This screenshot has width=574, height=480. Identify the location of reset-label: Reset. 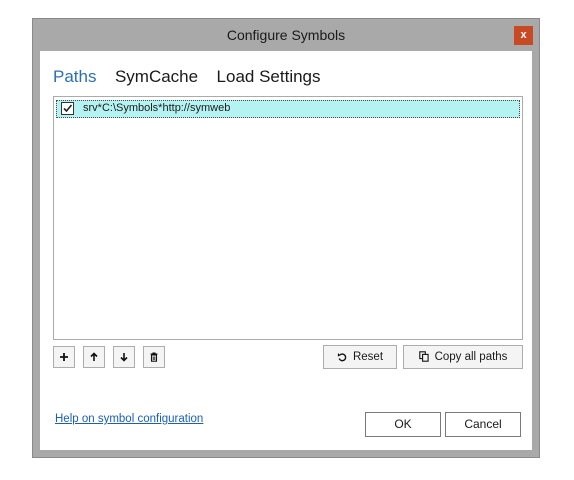
(368, 357).